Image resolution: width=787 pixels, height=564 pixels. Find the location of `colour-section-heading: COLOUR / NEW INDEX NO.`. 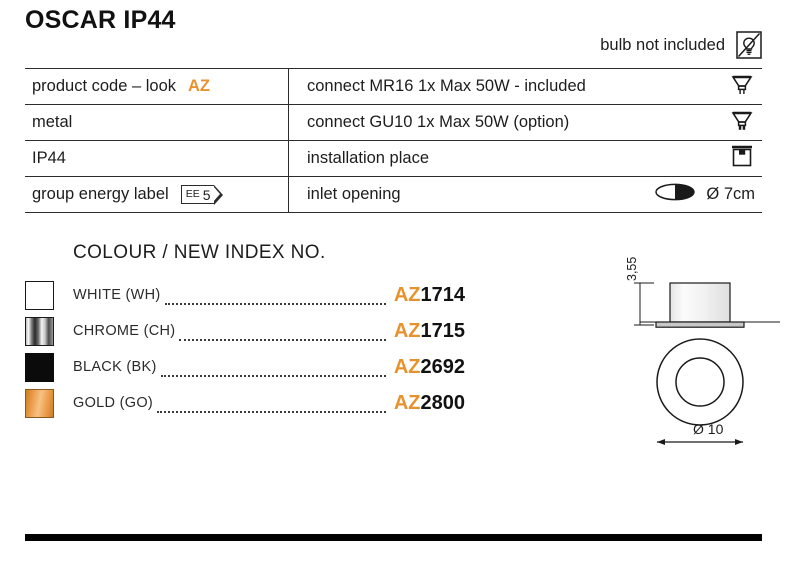

colour-section-heading: COLOUR / NEW INDEX NO. is located at coordinates (199, 252).